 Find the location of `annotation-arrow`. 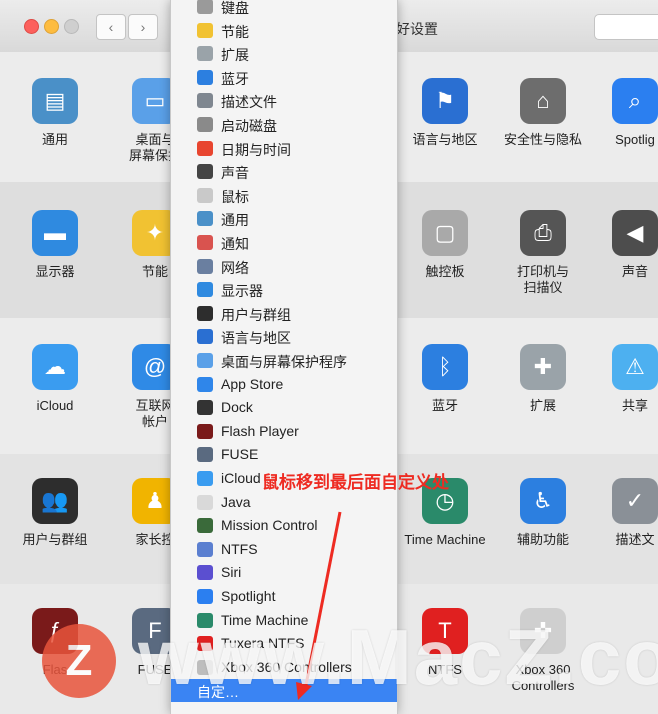

annotation-arrow is located at coordinates (319, 605).